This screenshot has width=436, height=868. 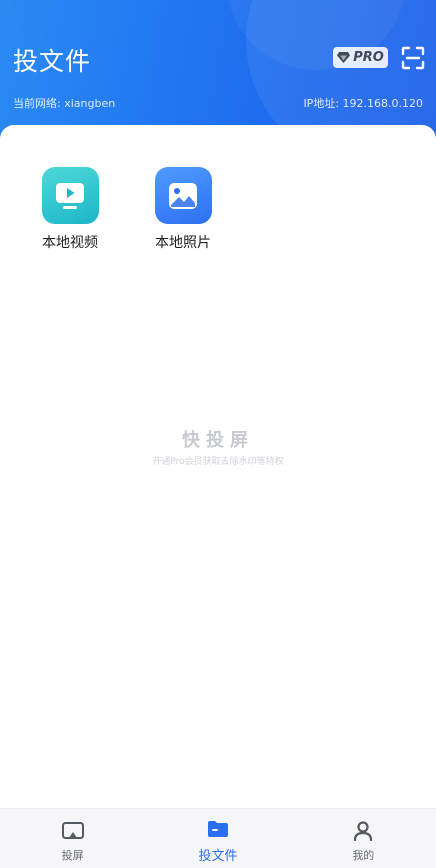 I want to click on scan-button, so click(x=413, y=58).